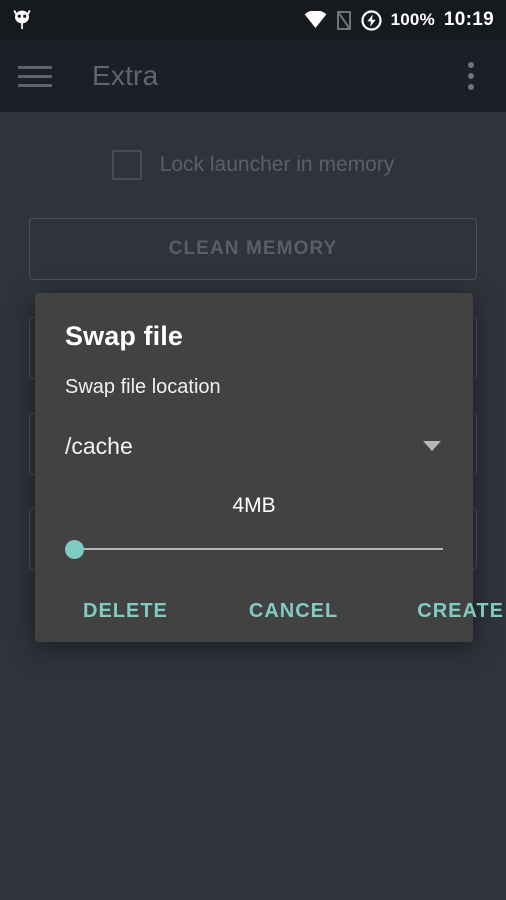  I want to click on create-button: CREATE, so click(460, 611).